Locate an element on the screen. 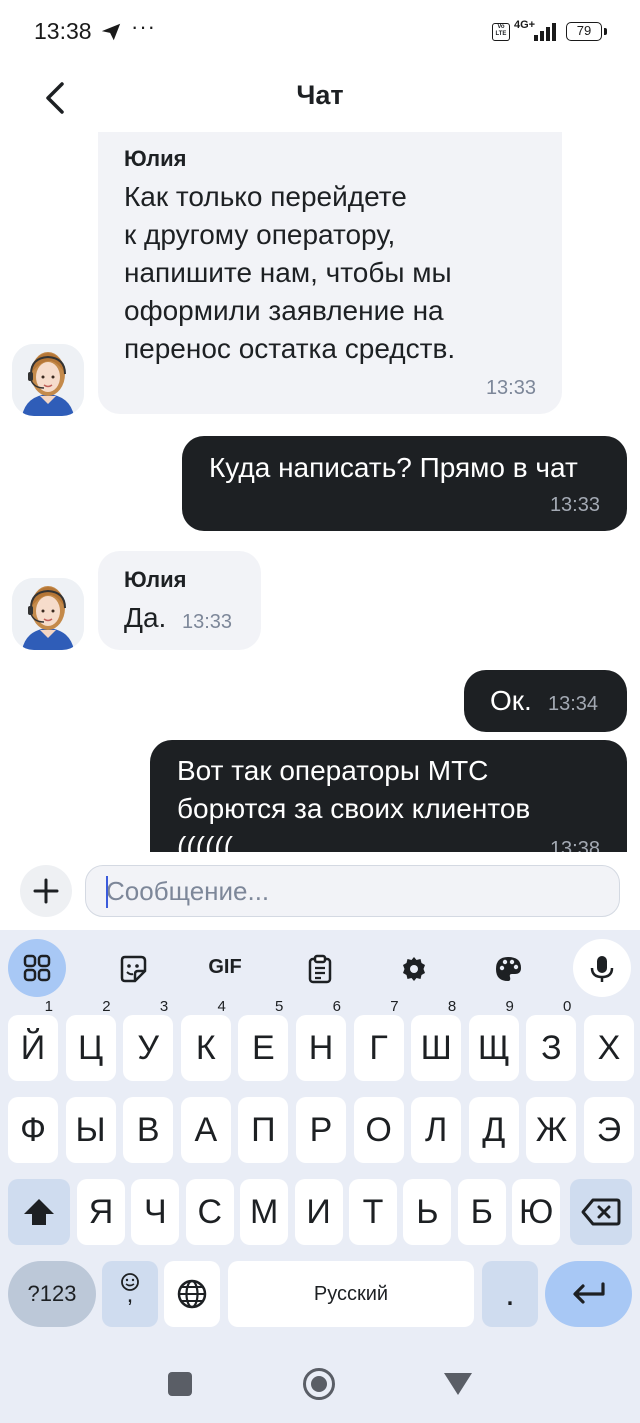  operator-avatar-icon is located at coordinates (48, 380).